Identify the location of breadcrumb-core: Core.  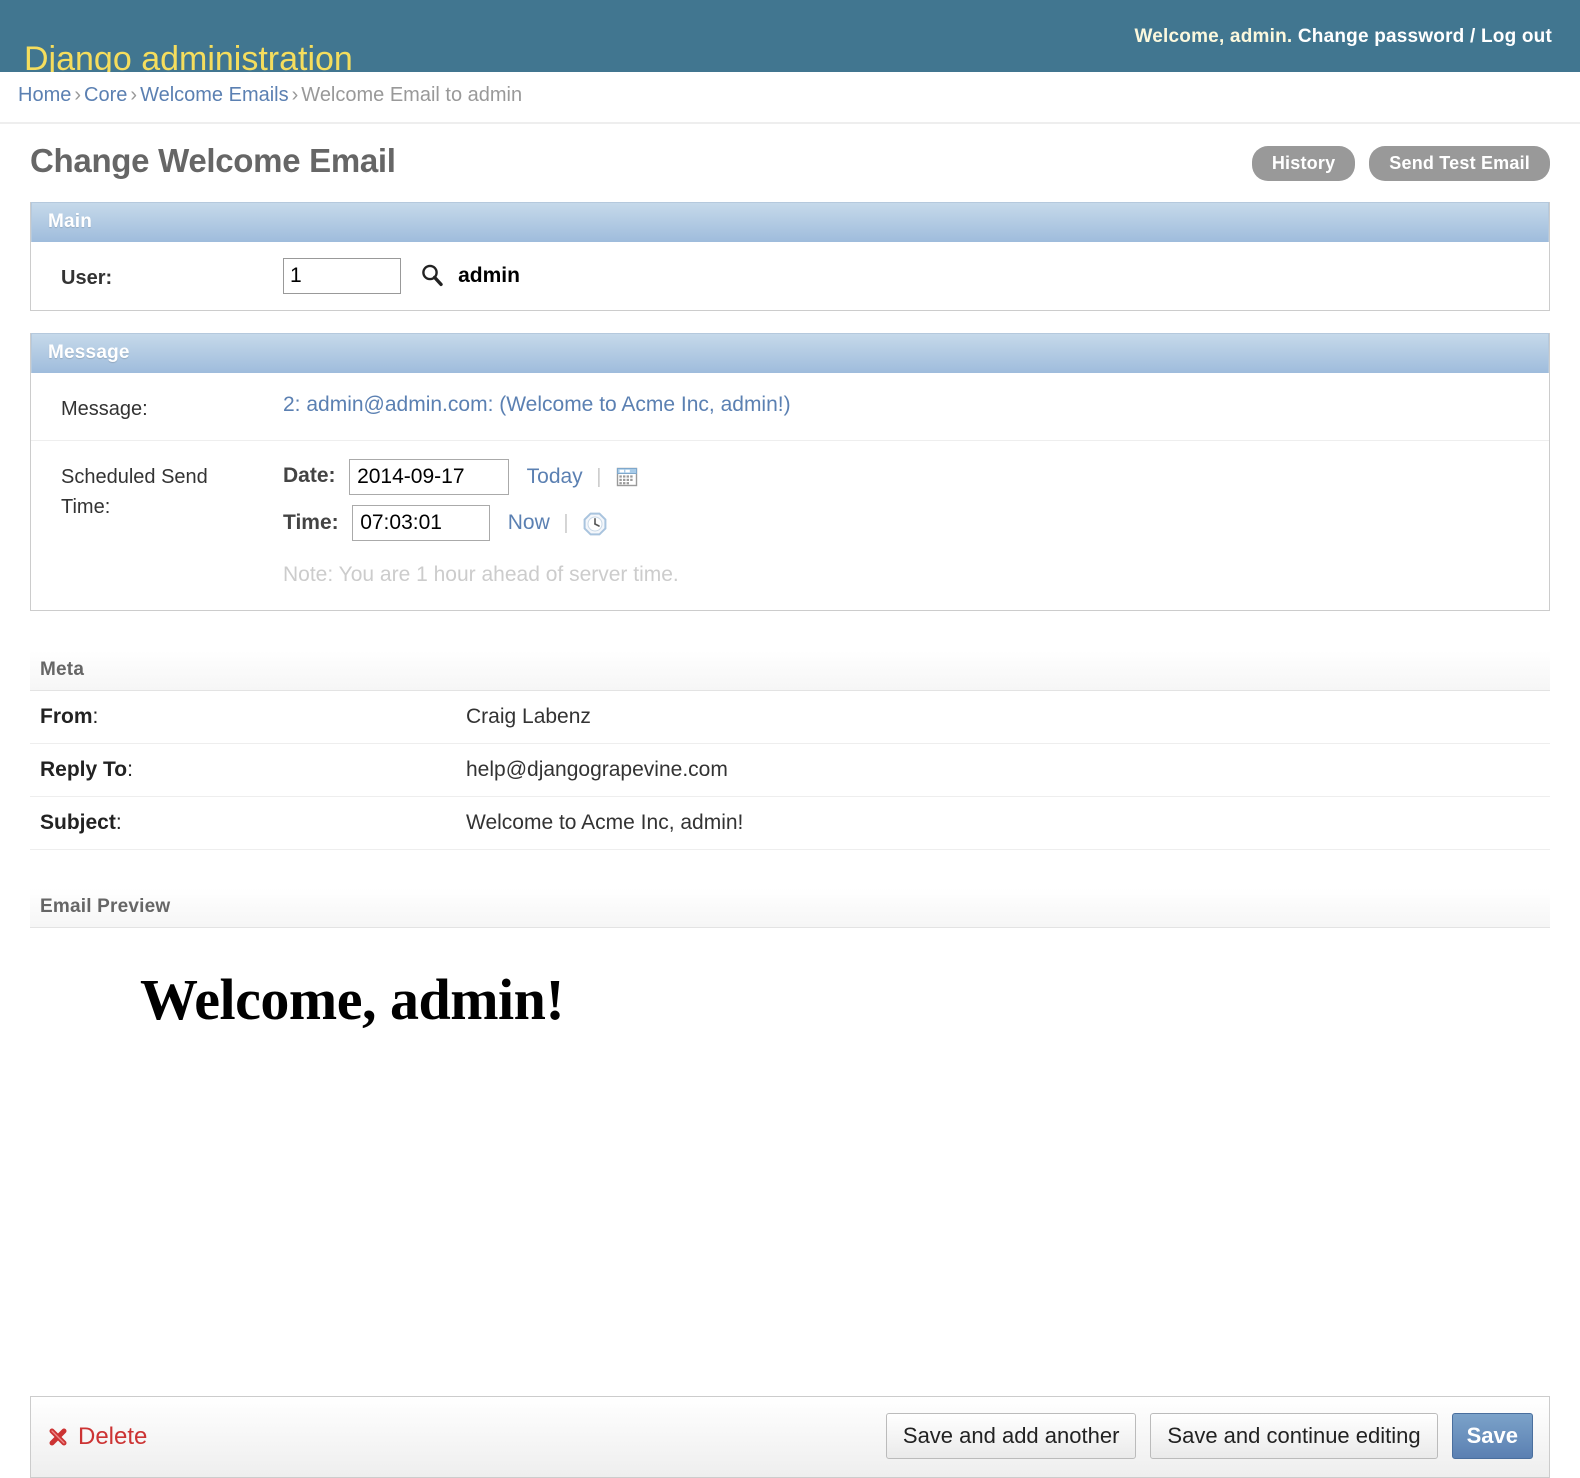
(105, 95).